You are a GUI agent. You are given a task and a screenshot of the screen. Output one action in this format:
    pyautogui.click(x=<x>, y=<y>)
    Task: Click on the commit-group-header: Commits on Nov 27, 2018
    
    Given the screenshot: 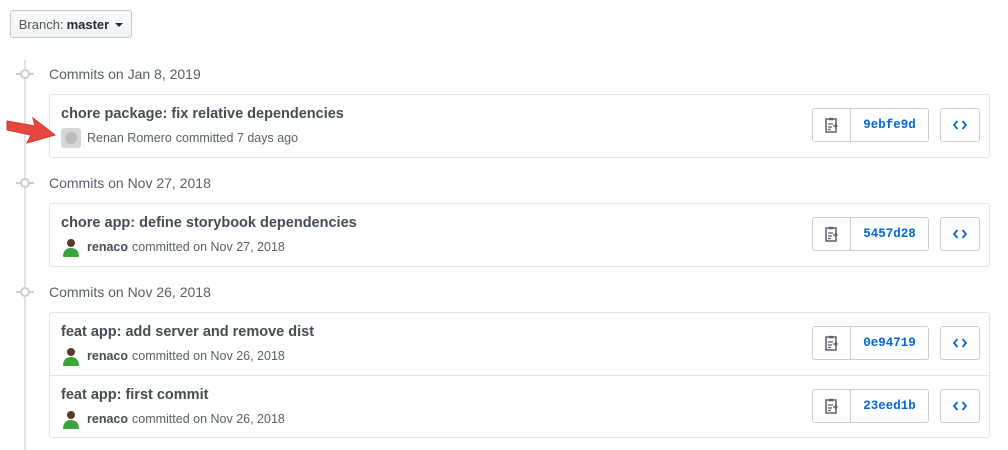 What is the action you would take?
    pyautogui.click(x=113, y=183)
    